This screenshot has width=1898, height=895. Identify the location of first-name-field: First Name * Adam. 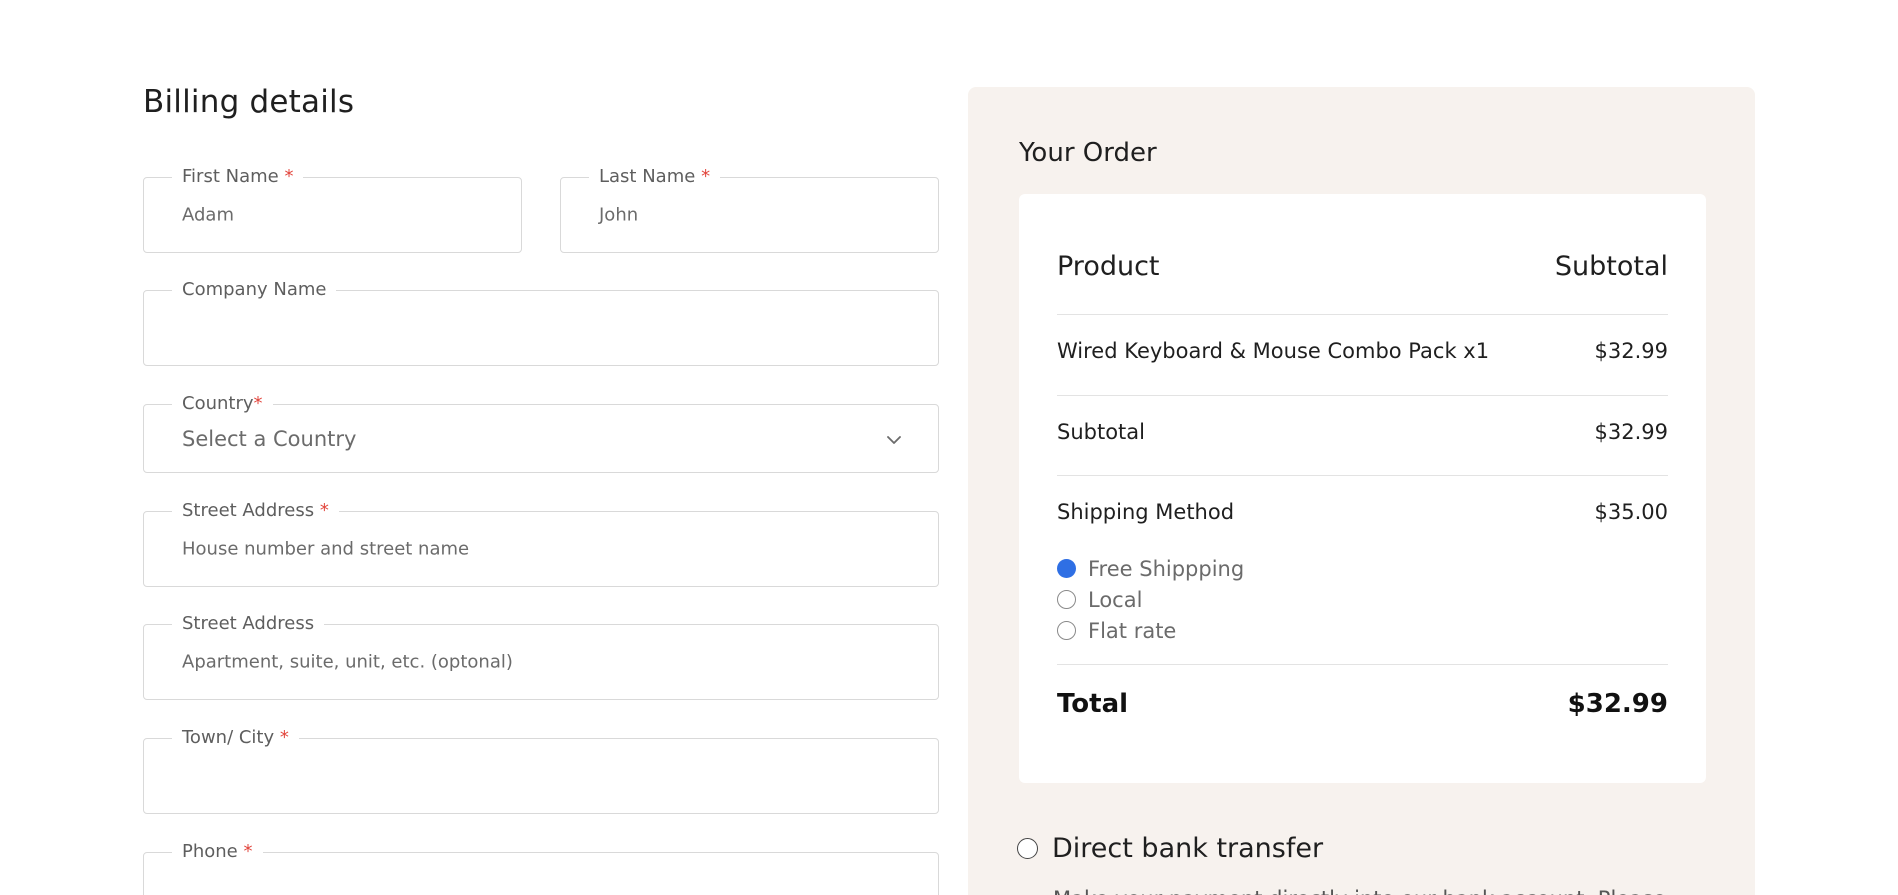
(332, 209).